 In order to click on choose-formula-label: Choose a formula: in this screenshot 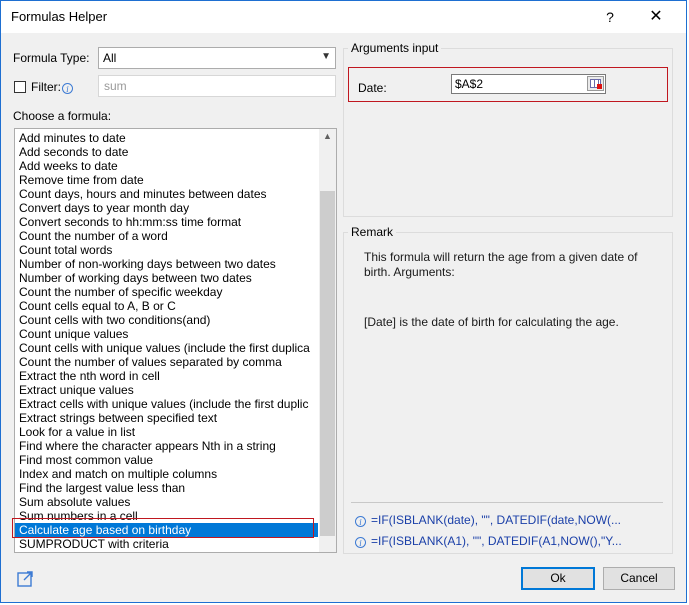, I will do `click(62, 116)`.